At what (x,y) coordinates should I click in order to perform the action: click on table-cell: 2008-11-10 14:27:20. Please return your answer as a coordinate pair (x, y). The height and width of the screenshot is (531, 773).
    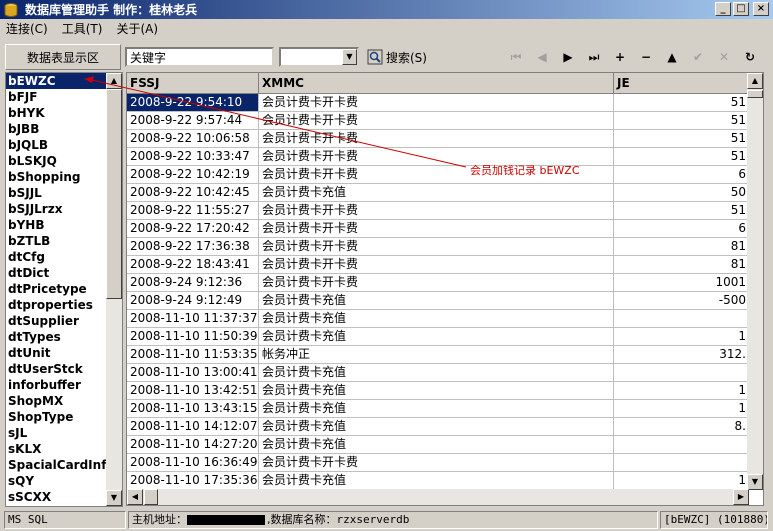
    Looking at the image, I should click on (193, 445).